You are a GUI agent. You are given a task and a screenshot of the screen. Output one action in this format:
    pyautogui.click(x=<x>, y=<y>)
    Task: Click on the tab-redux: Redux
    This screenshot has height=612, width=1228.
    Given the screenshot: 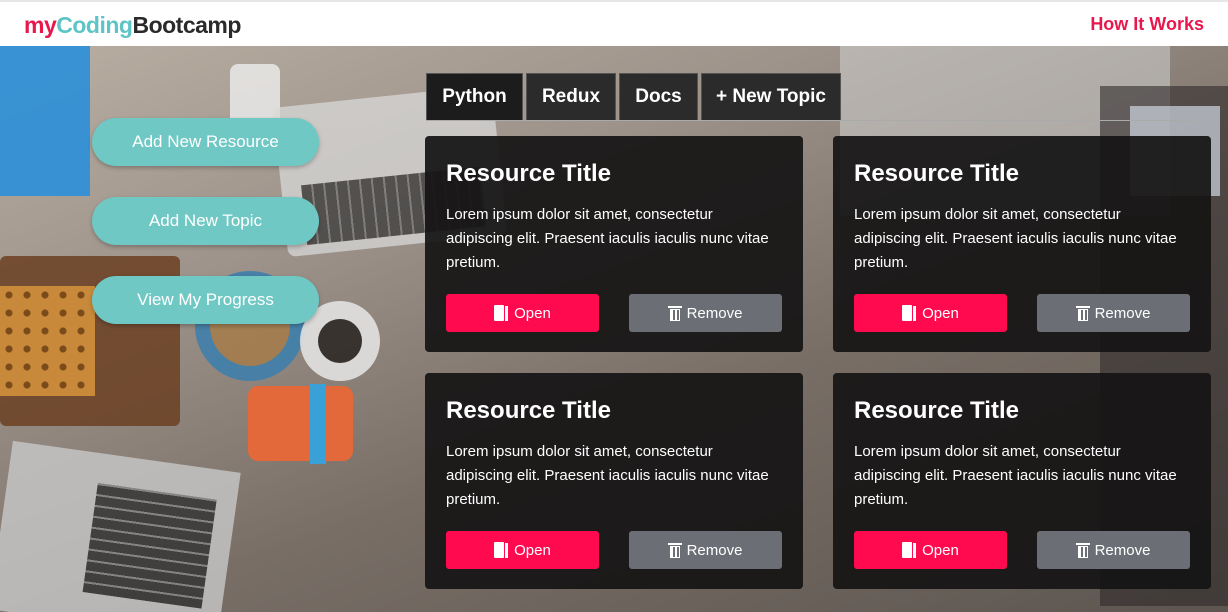 What is the action you would take?
    pyautogui.click(x=571, y=96)
    